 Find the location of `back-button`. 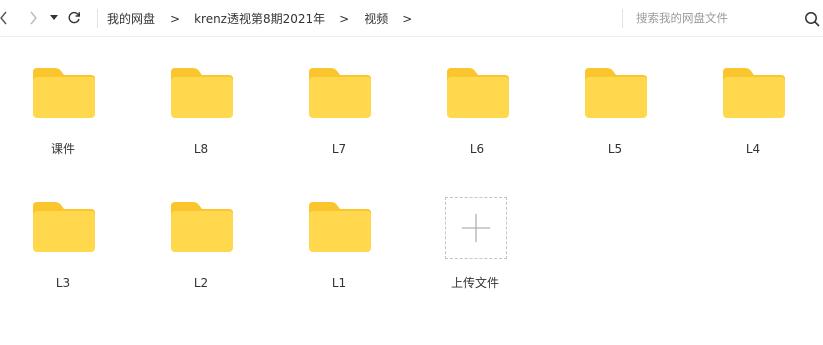

back-button is located at coordinates (5, 18).